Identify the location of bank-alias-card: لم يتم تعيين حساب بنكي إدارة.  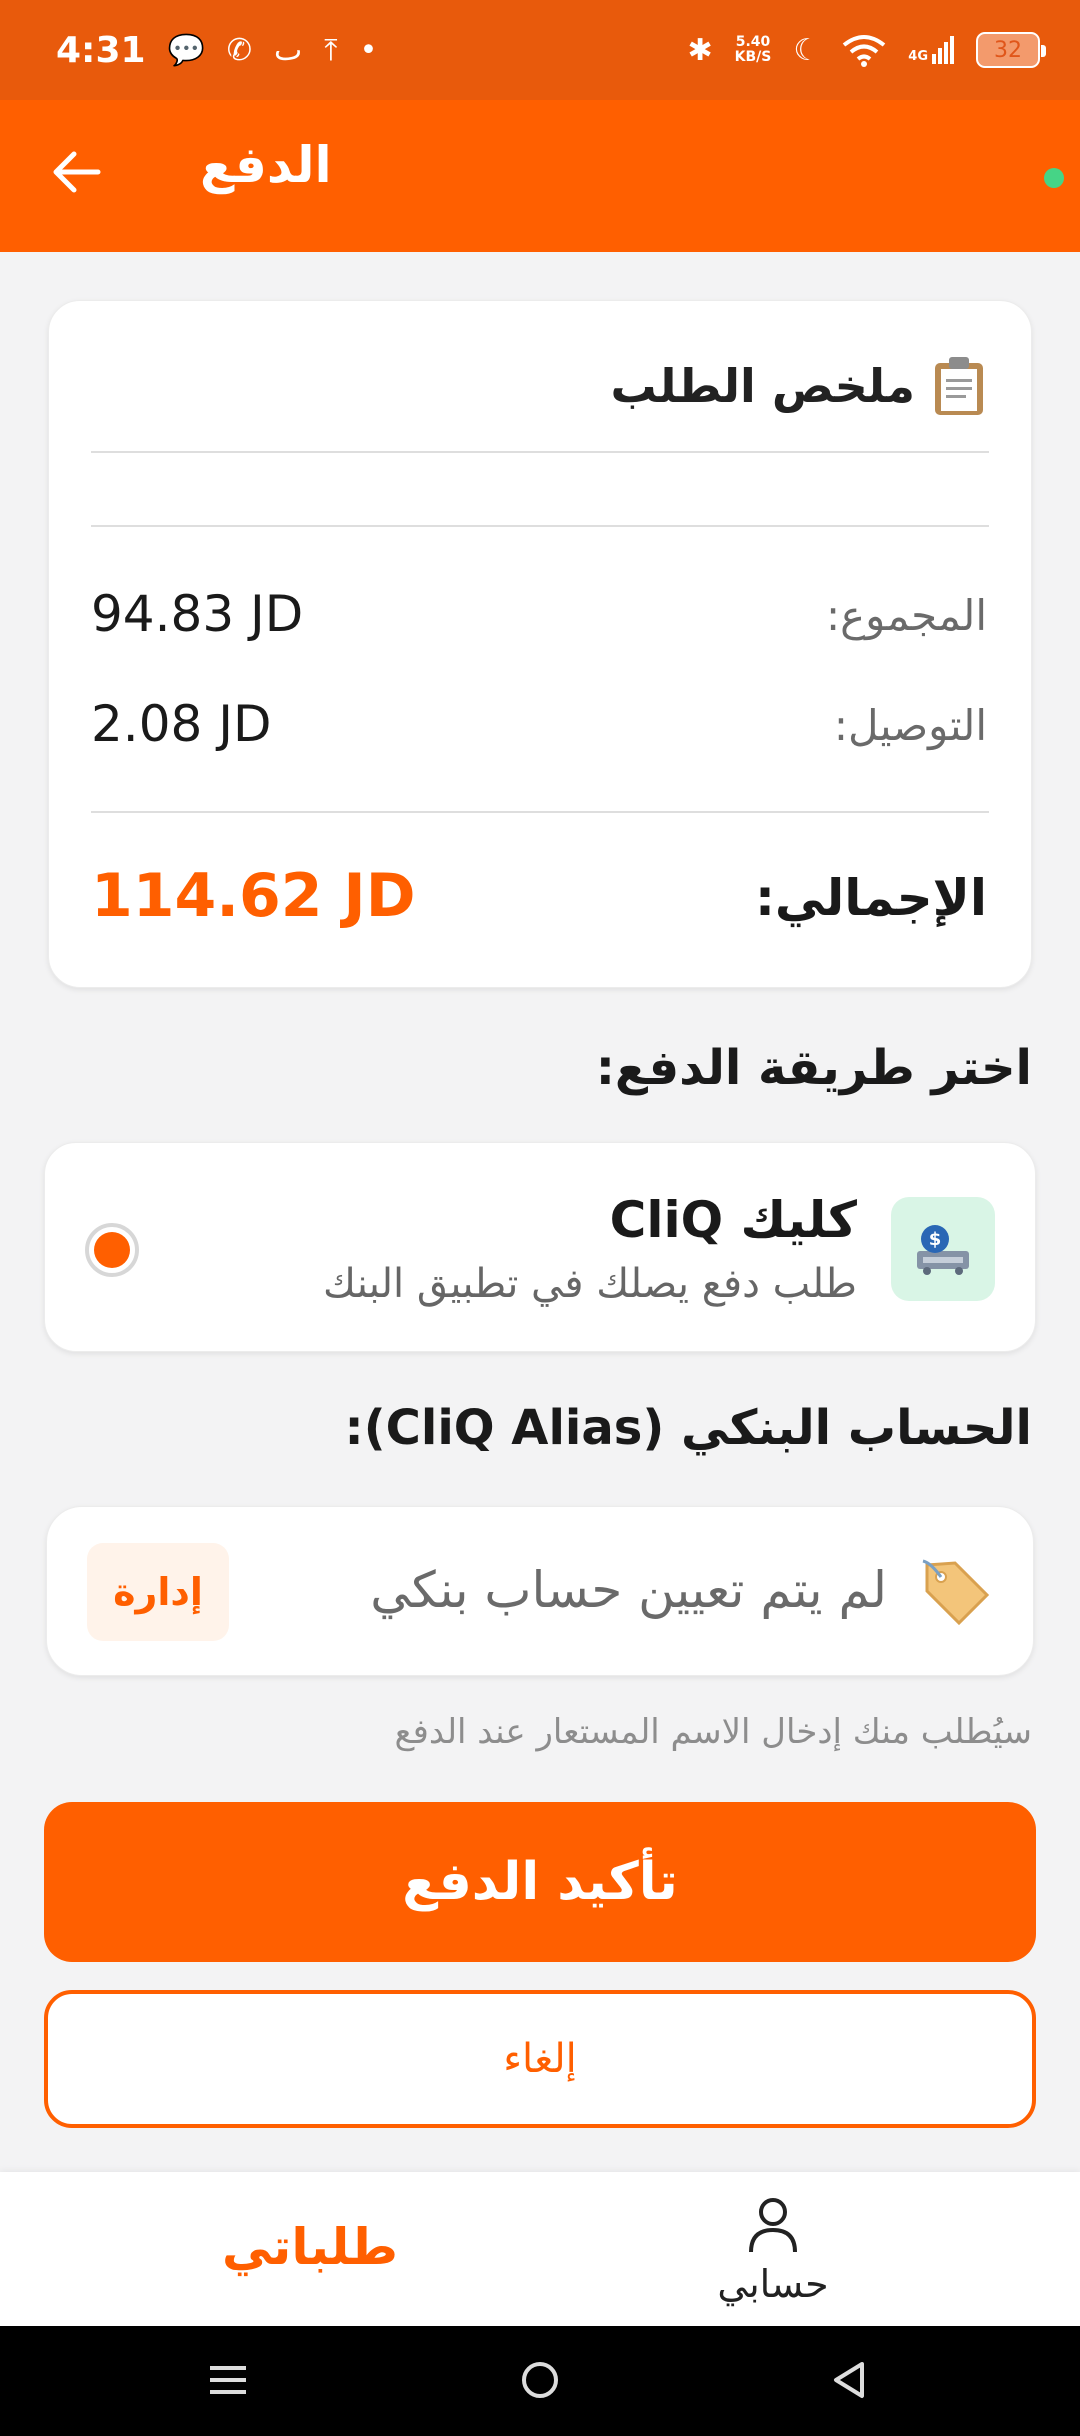
(540, 1591).